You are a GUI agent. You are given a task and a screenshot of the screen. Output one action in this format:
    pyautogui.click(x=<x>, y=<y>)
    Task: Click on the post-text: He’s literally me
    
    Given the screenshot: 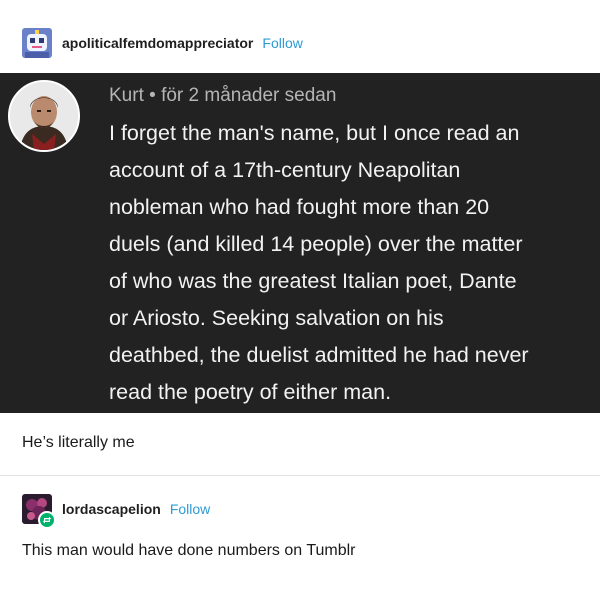 What is the action you would take?
    pyautogui.click(x=78, y=442)
    